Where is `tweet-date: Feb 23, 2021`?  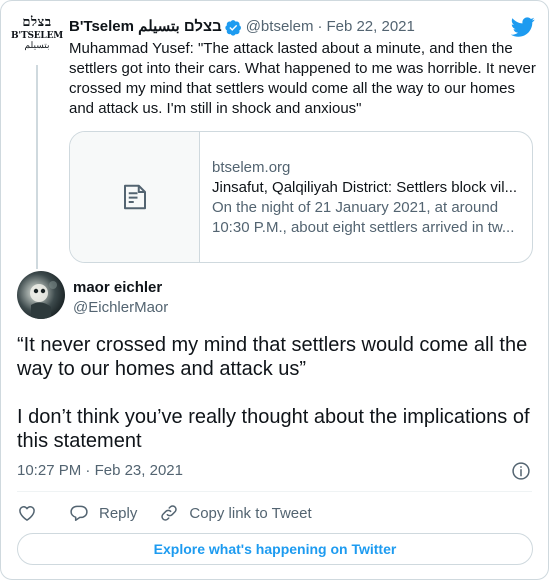 tweet-date: Feb 23, 2021 is located at coordinates (139, 470).